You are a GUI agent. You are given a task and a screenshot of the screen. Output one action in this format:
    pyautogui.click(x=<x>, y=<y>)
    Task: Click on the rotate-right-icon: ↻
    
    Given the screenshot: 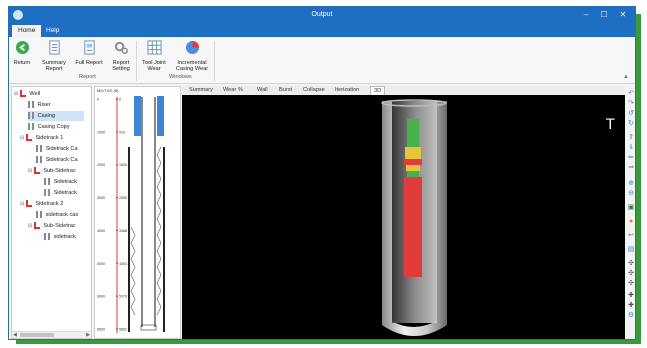 What is the action you would take?
    pyautogui.click(x=631, y=124)
    